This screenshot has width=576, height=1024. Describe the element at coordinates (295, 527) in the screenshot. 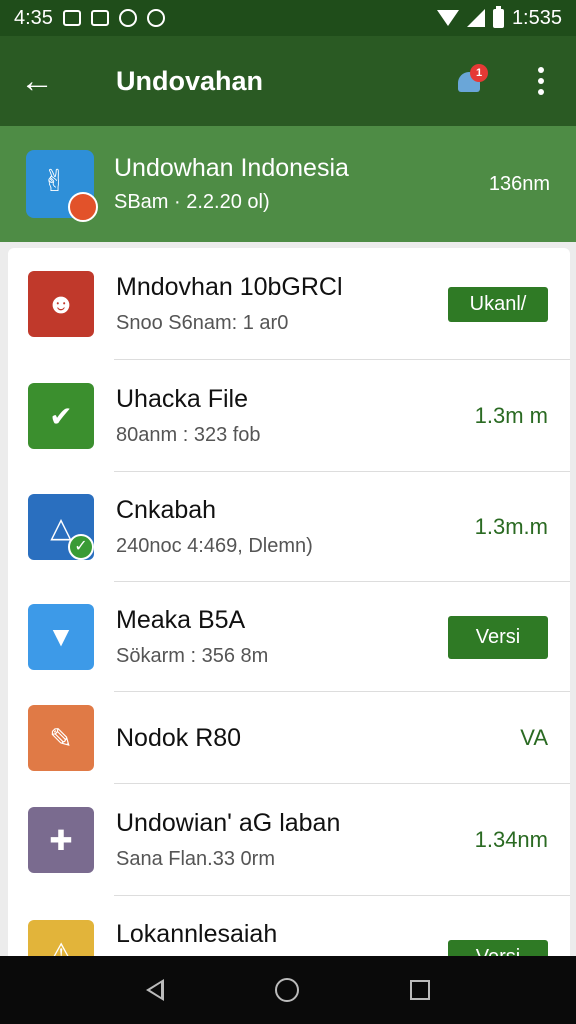

I see `row-text: Cnkabah 240noc 4:469, Dlemn)` at that location.